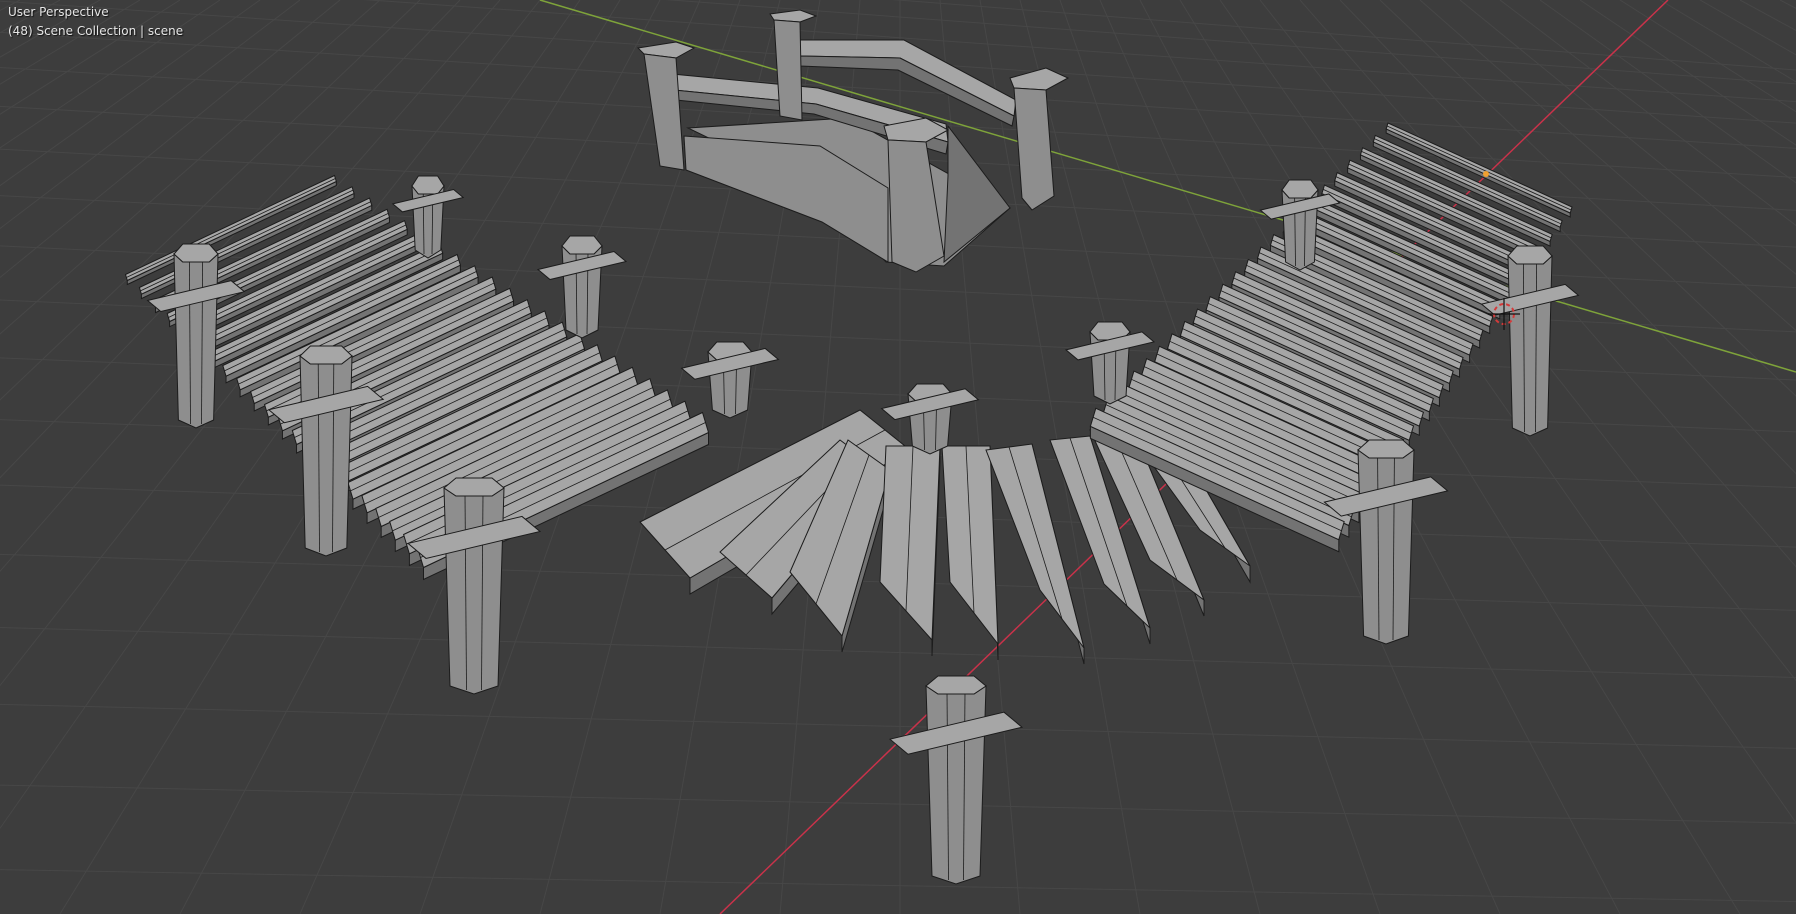 This screenshot has height=914, width=1796. I want to click on scene-collection-label: (48) Scene Collection | scene, so click(96, 31).